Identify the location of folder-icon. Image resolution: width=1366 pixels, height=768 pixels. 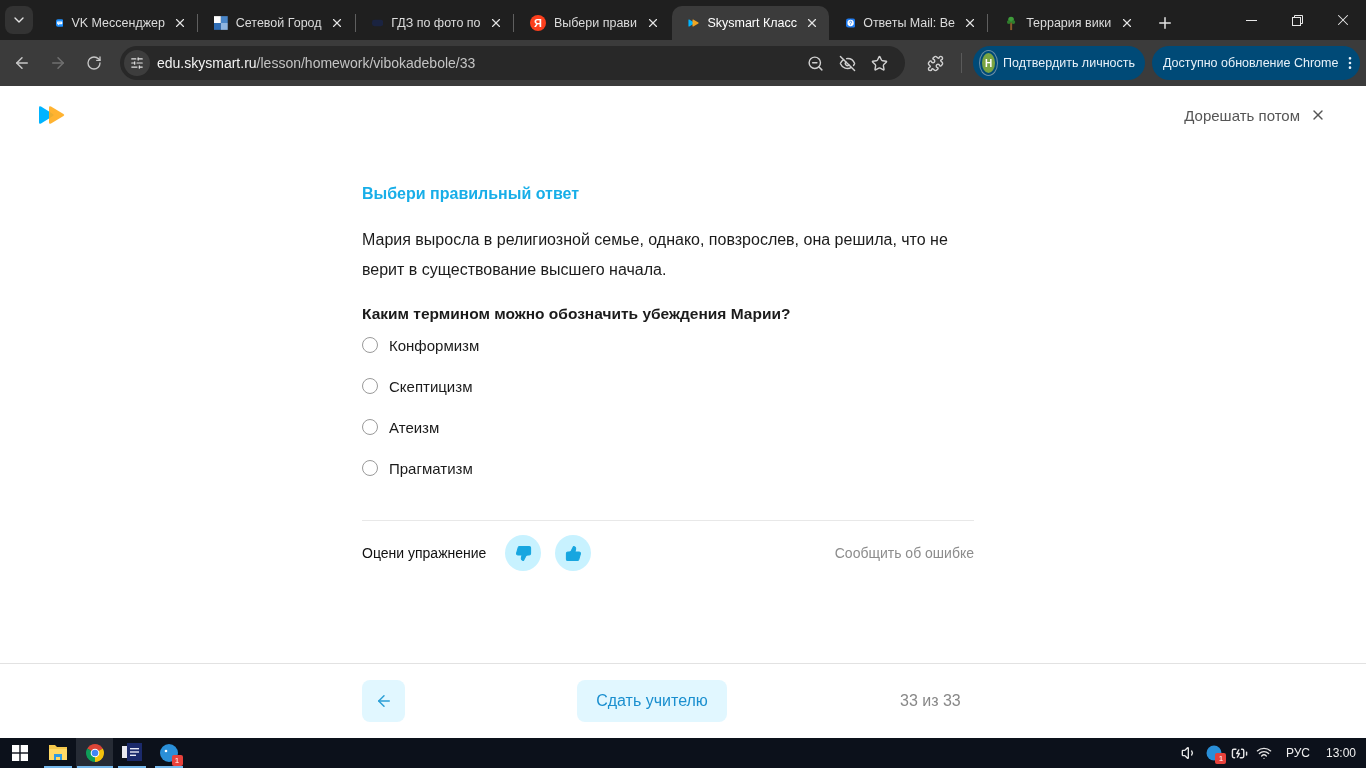
(57, 752).